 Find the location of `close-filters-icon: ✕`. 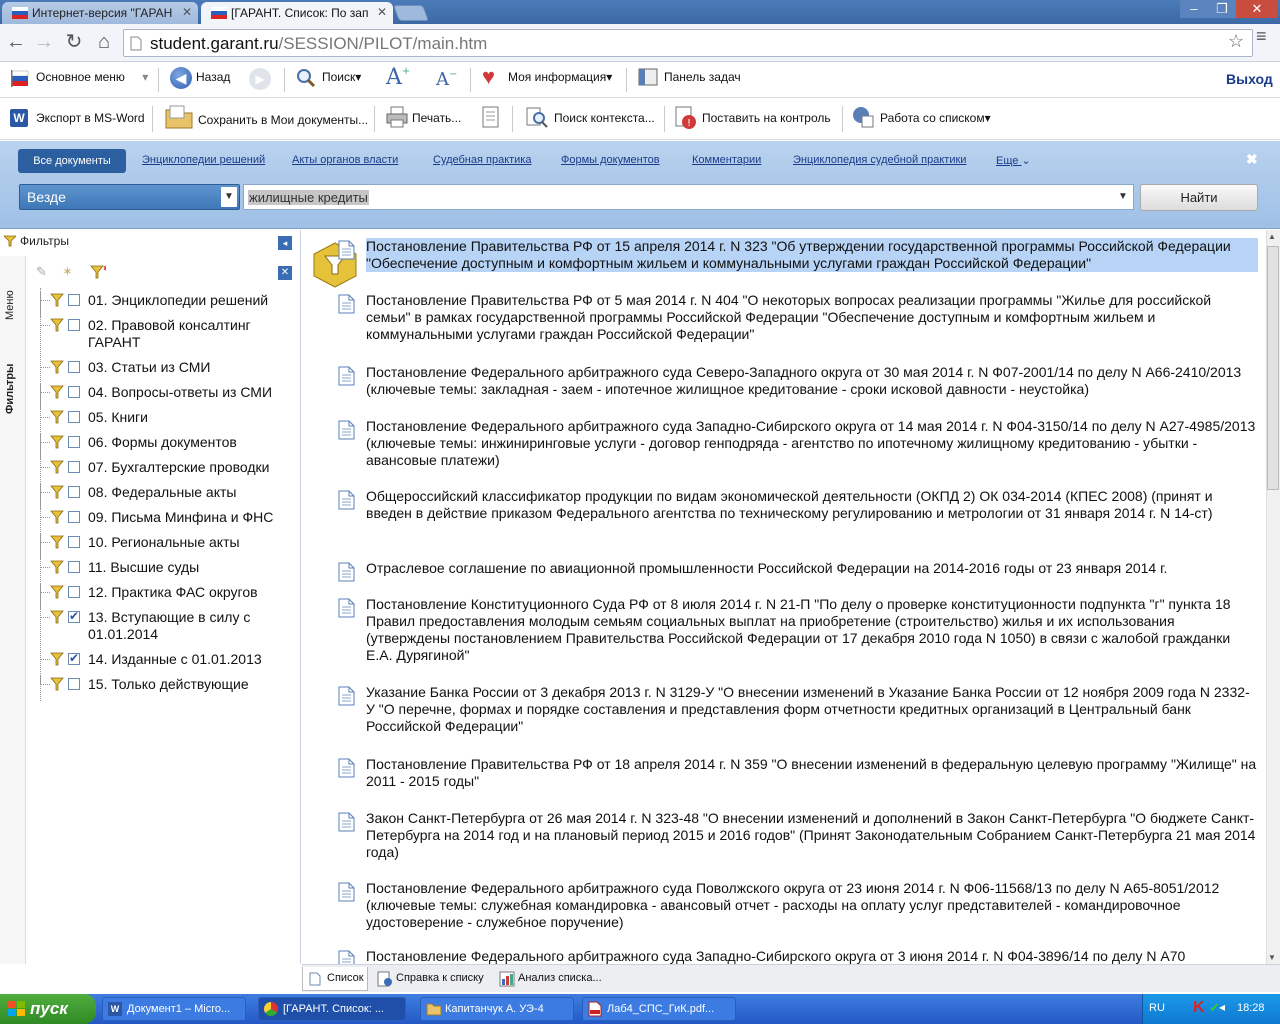

close-filters-icon: ✕ is located at coordinates (285, 273).